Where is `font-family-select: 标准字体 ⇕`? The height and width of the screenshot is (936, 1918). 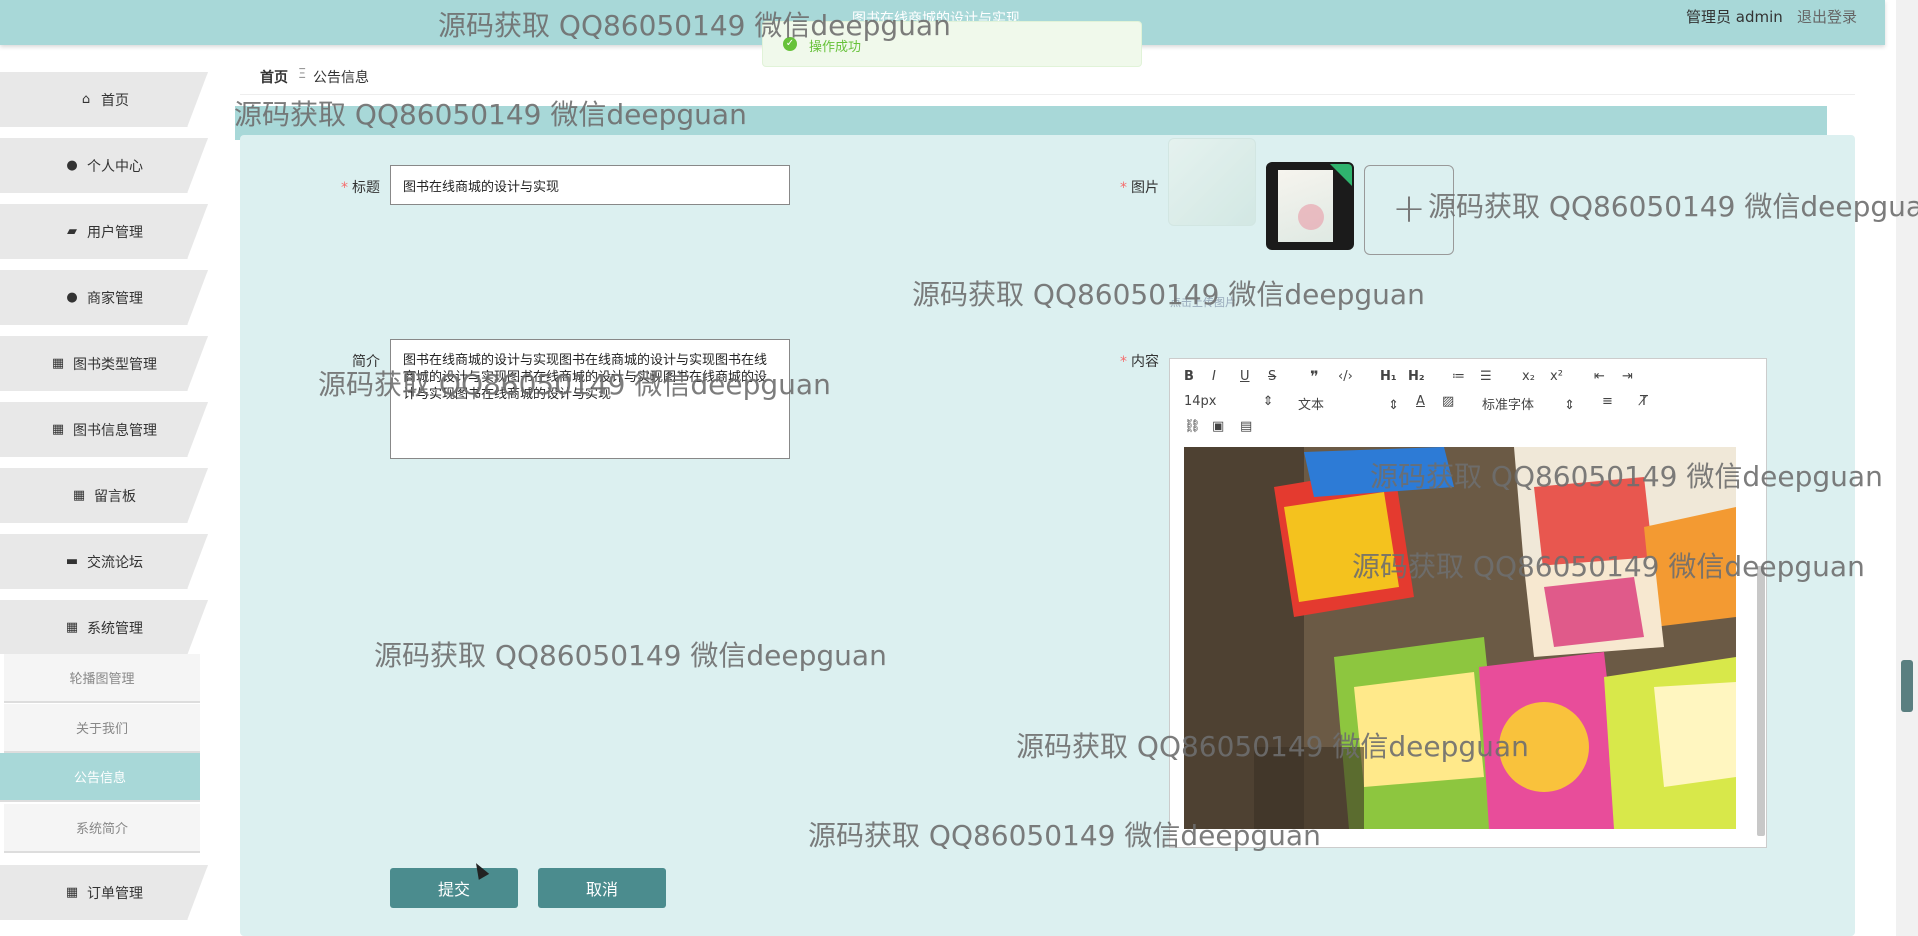
font-family-select: 标准字体 ⇕ is located at coordinates (1528, 403).